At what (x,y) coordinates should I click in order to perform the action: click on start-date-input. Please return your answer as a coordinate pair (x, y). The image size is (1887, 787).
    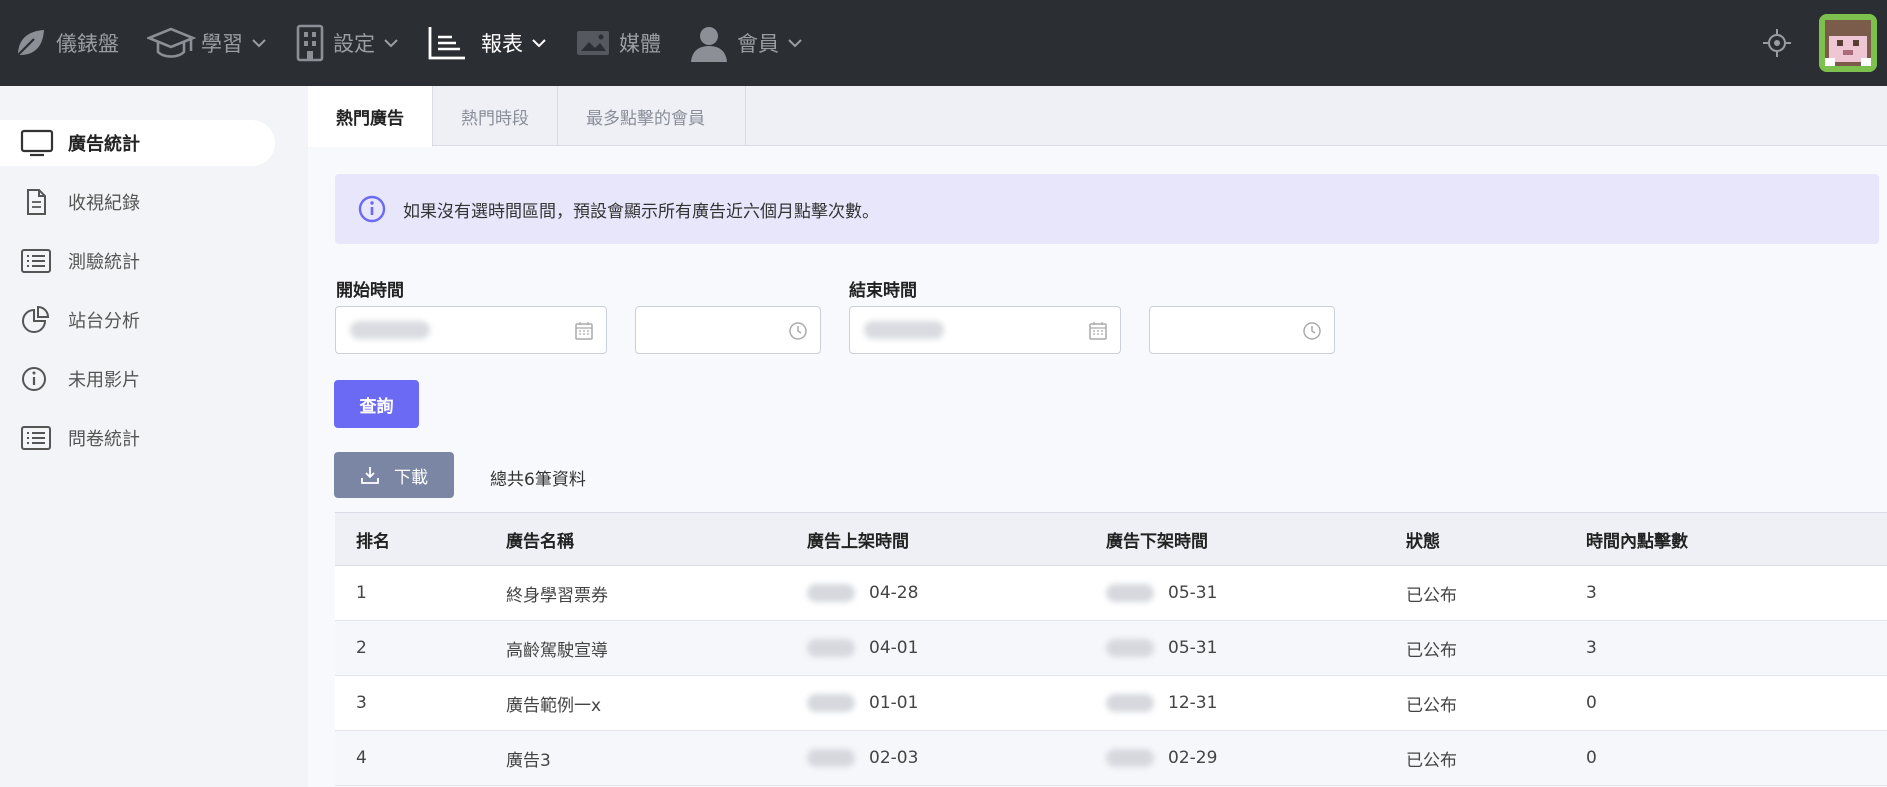
    Looking at the image, I should click on (471, 330).